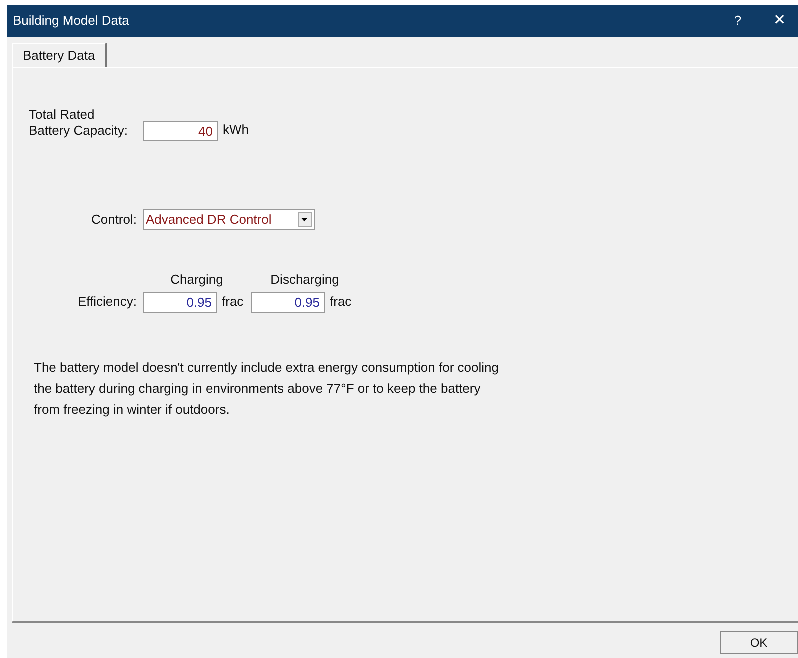  Describe the element at coordinates (113, 219) in the screenshot. I see `field-label: Control:` at that location.